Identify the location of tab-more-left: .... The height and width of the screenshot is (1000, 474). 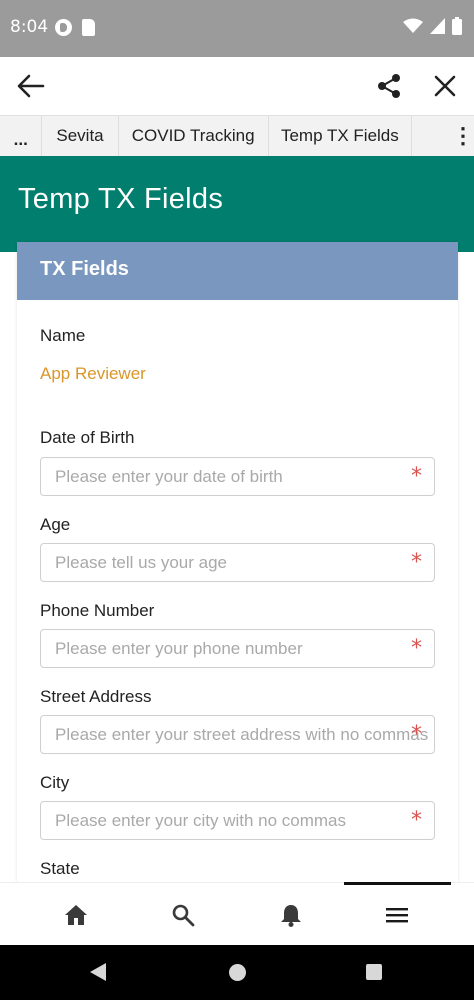
(21, 136).